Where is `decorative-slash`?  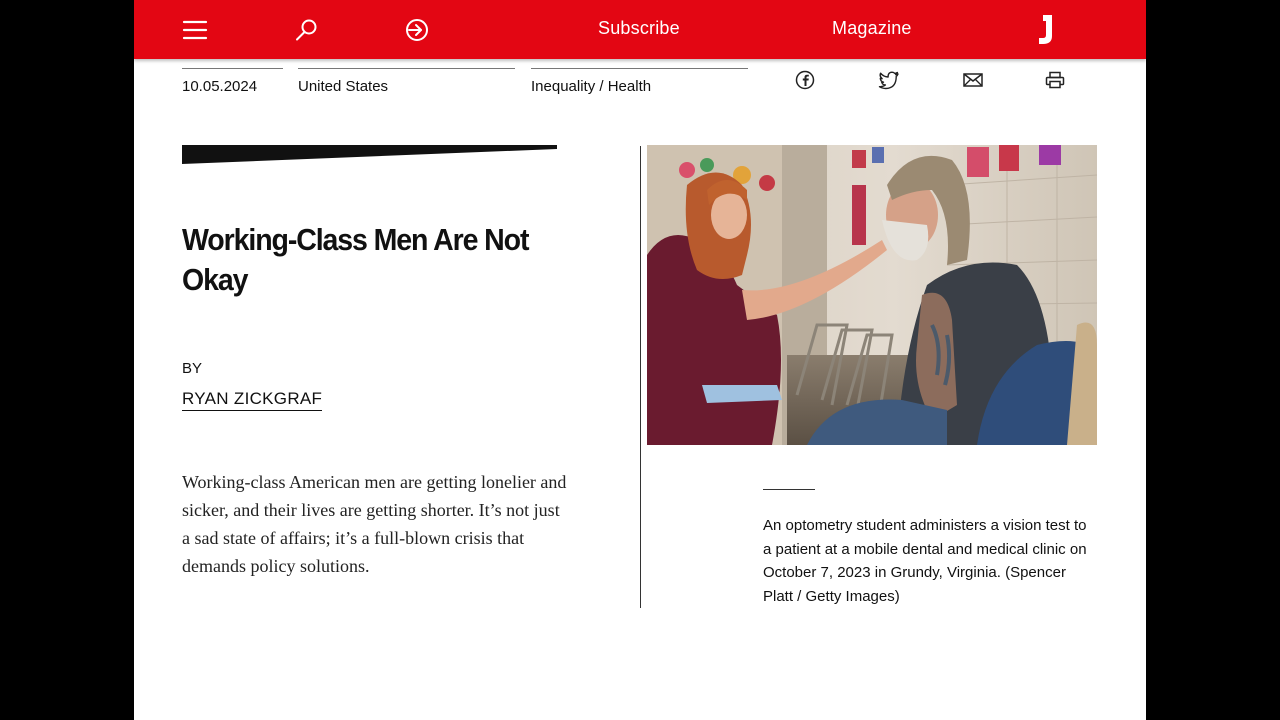 decorative-slash is located at coordinates (369, 154).